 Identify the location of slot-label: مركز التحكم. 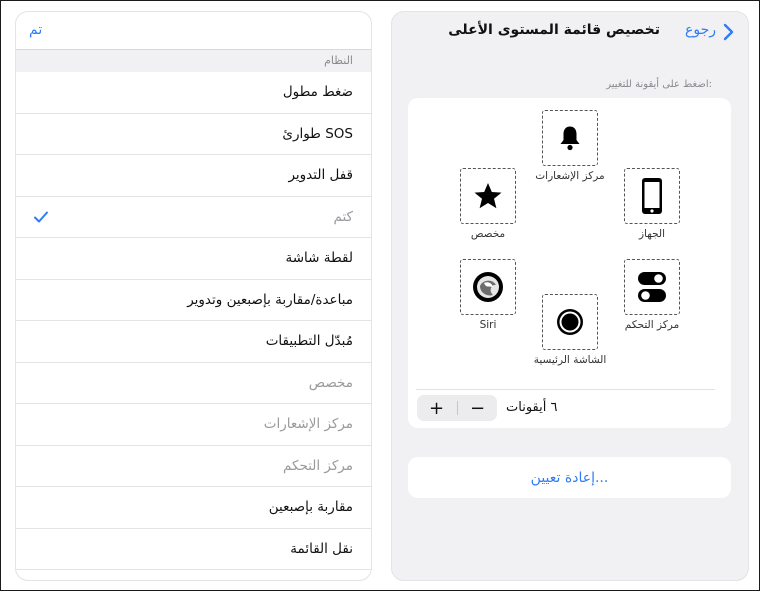
(652, 325).